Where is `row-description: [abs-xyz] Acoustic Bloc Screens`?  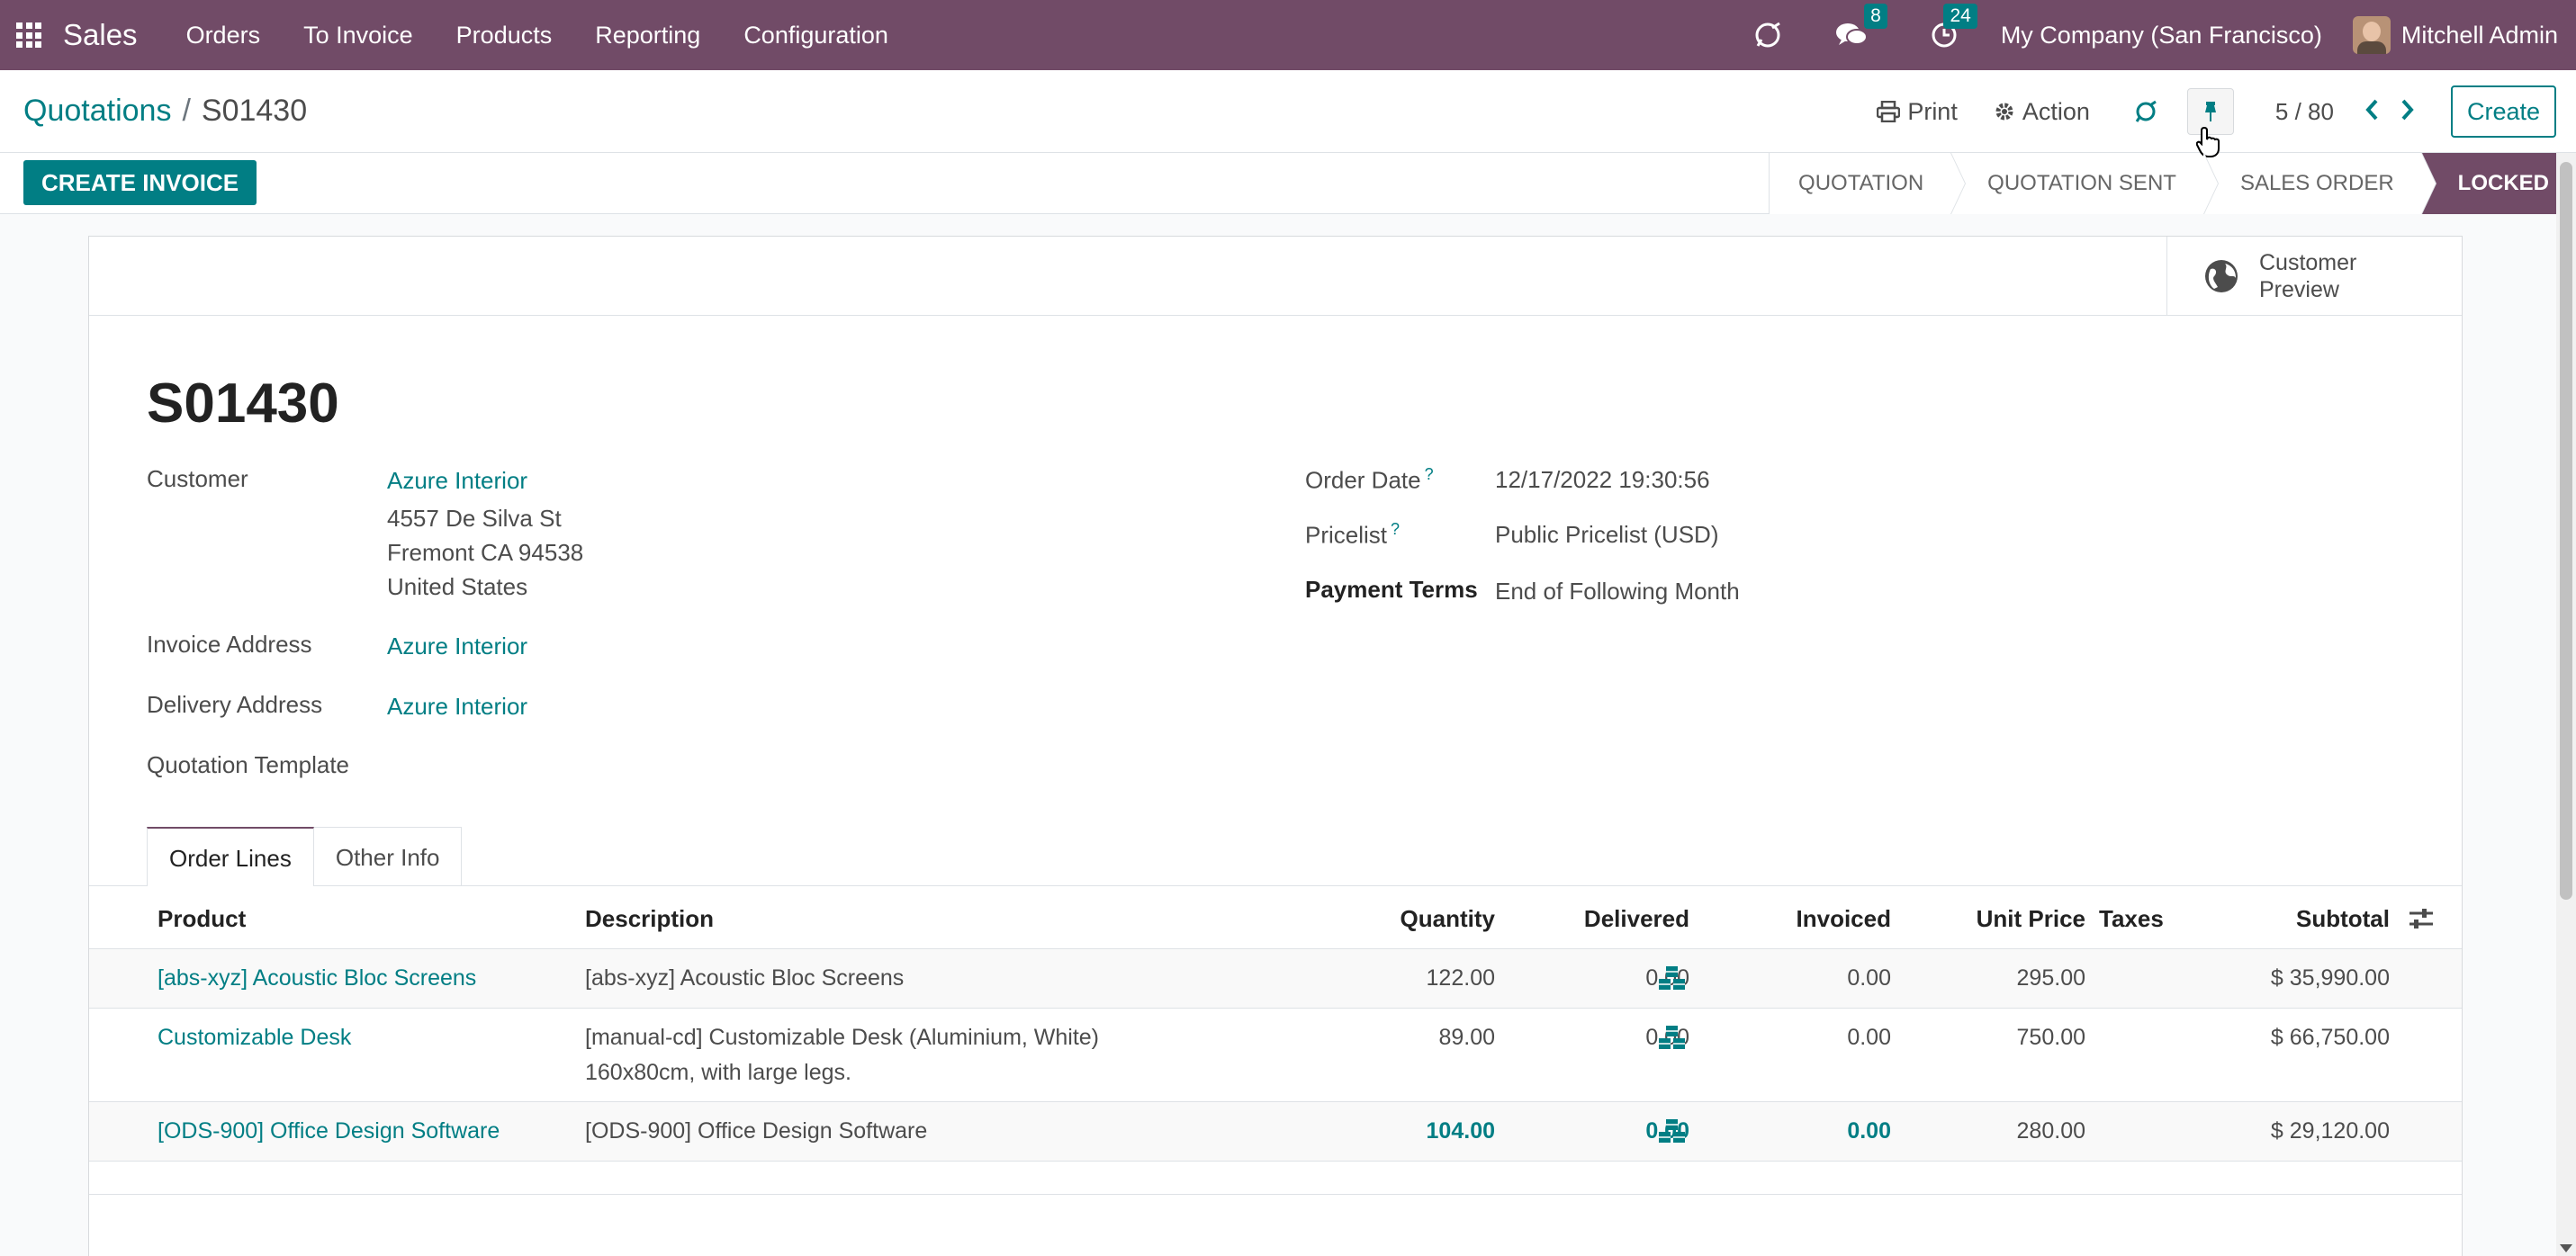
row-description: [abs-xyz] Acoustic Bloc Screens is located at coordinates (744, 978).